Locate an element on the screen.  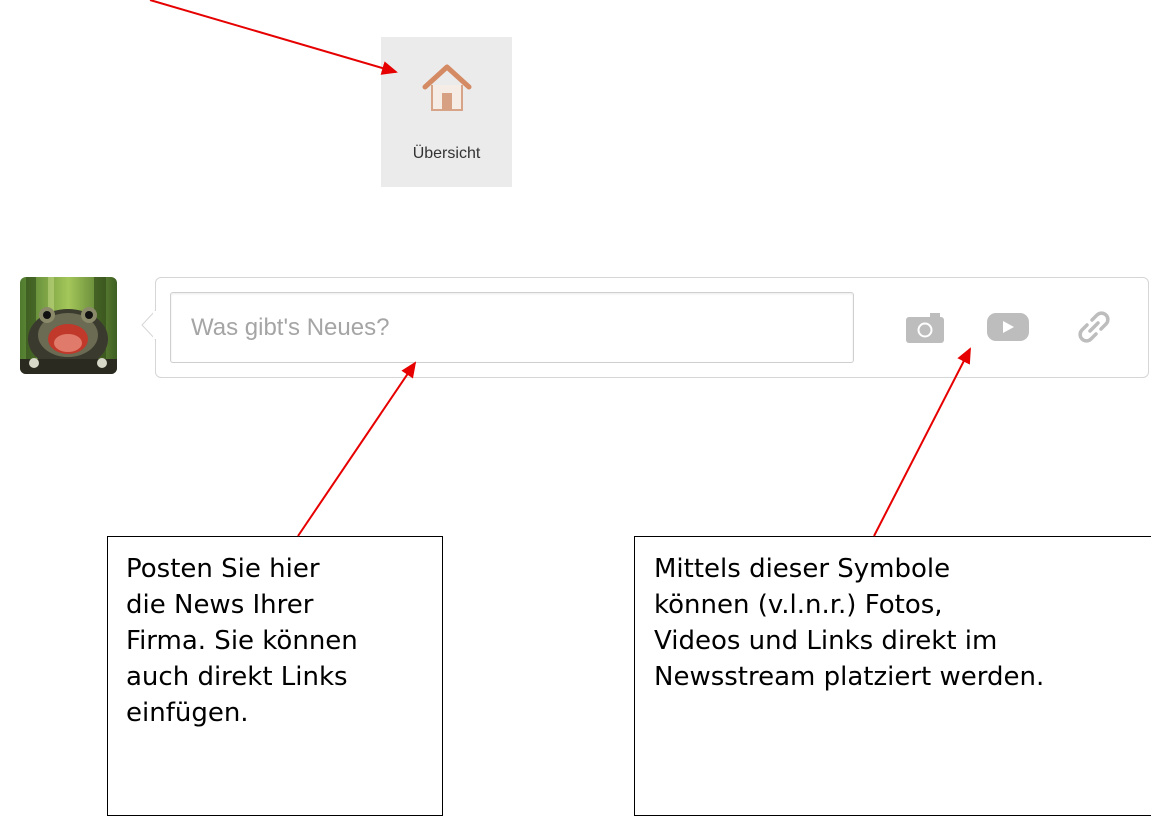
avatar-frog-image is located at coordinates (68, 325).